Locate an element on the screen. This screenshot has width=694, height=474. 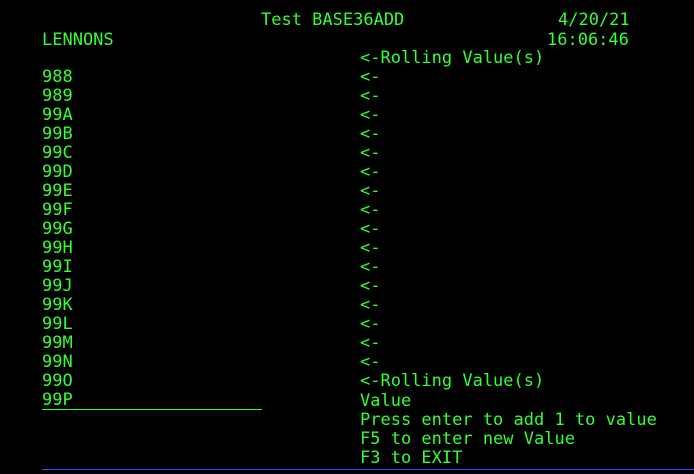
list-item: 99B is located at coordinates (57, 134).